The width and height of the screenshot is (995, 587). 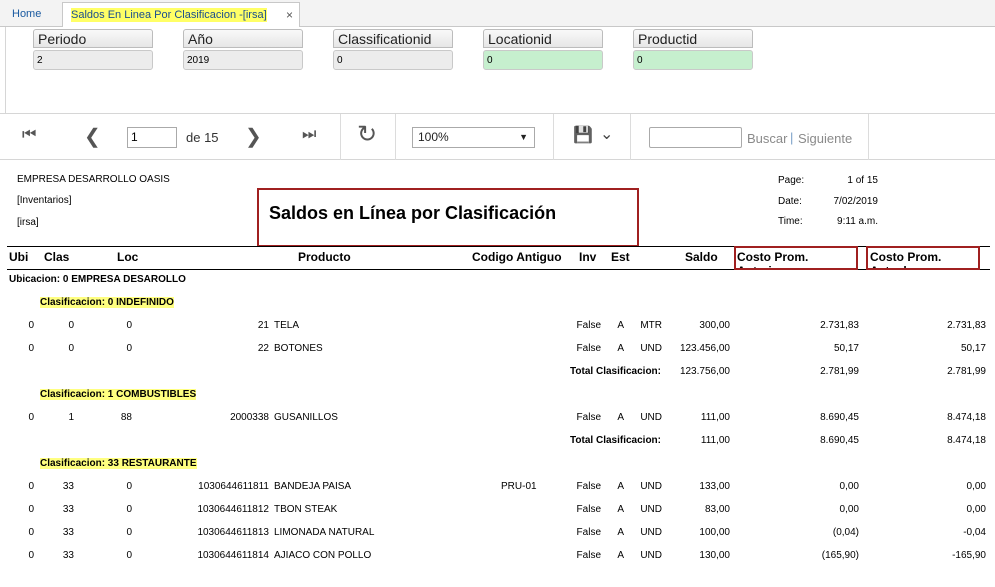 What do you see at coordinates (973, 348) in the screenshot?
I see `cell-act: 50,17` at bounding box center [973, 348].